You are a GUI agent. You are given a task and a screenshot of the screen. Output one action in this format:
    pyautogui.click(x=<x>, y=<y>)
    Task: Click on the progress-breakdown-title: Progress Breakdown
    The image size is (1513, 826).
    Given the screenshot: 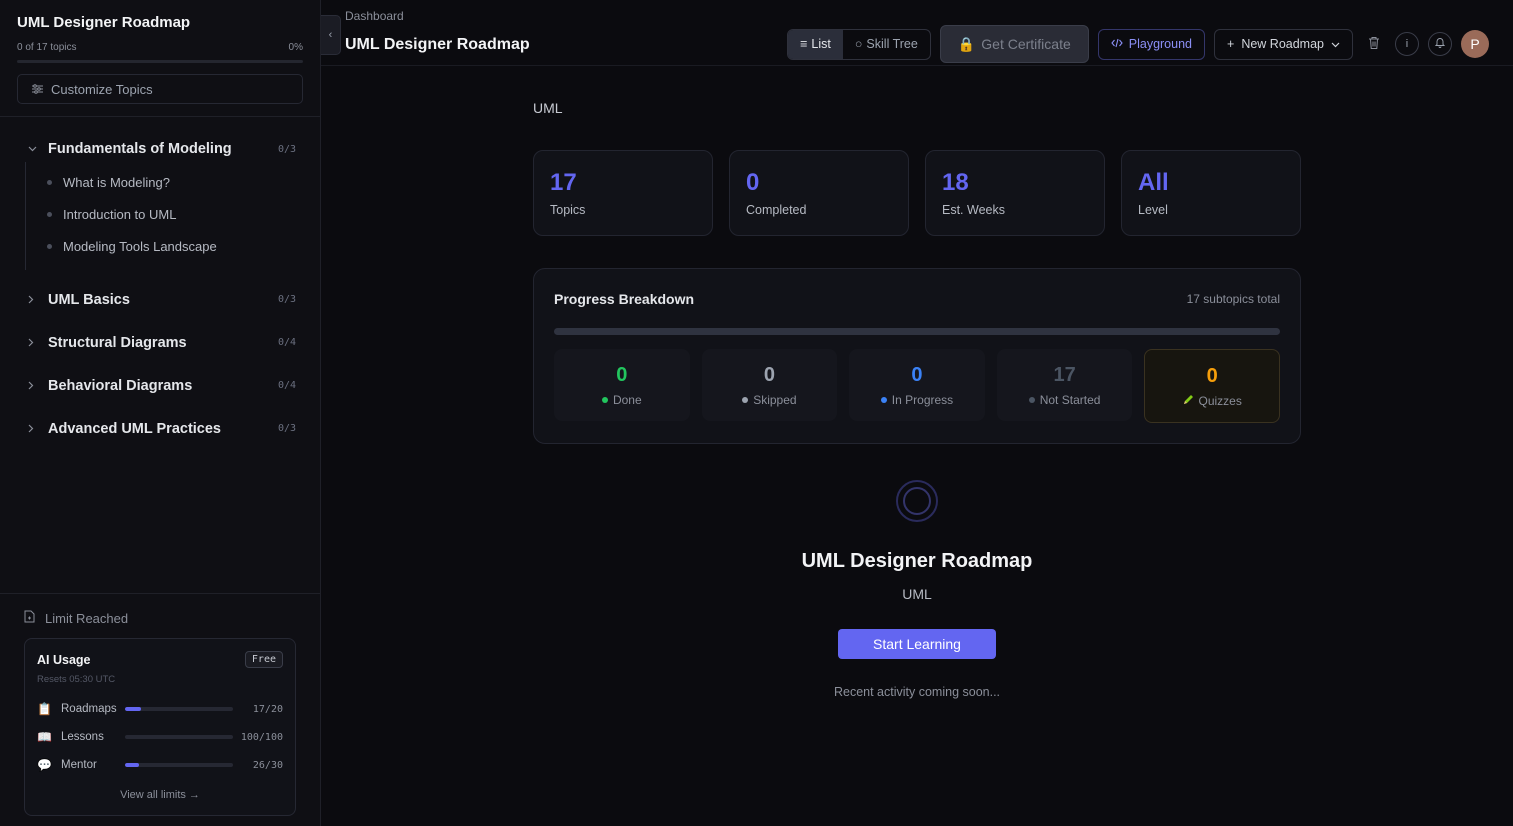 What is the action you would take?
    pyautogui.click(x=624, y=299)
    